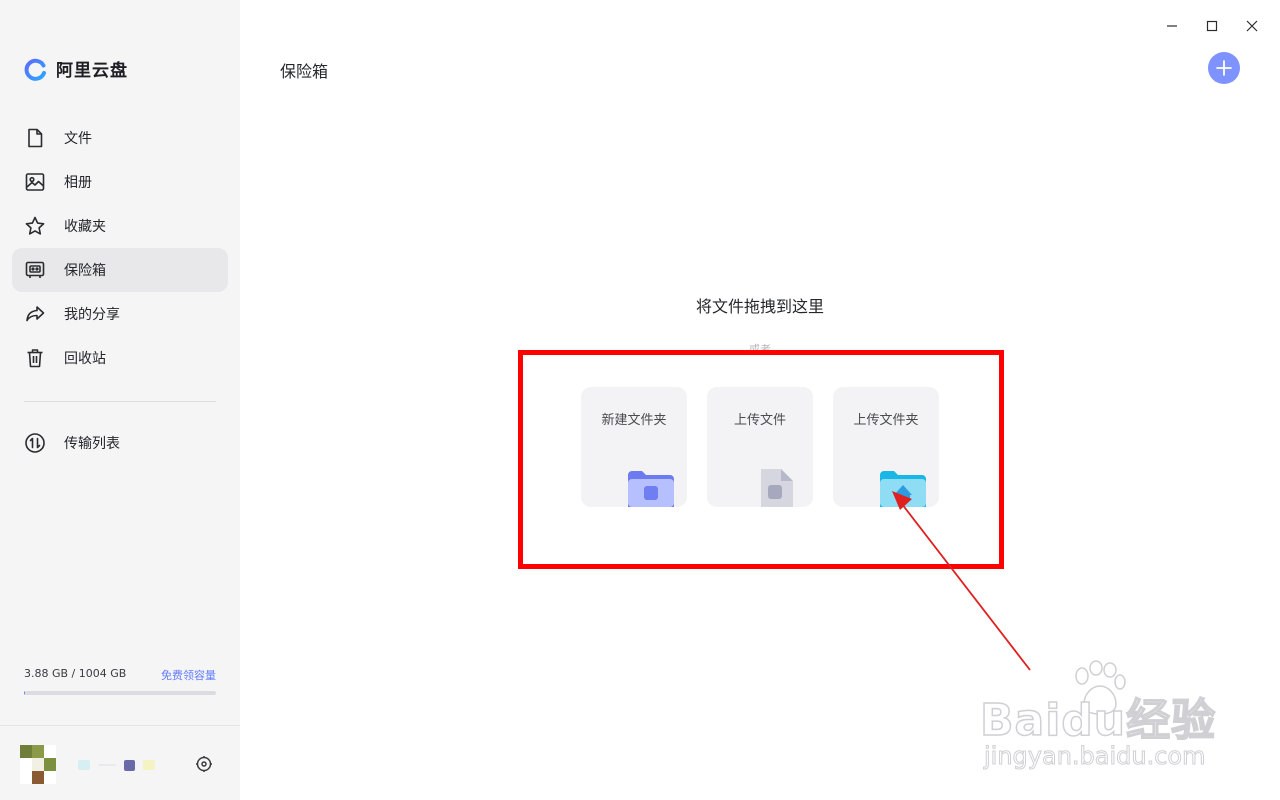 This screenshot has height=800, width=1280. What do you see at coordinates (85, 359) in the screenshot?
I see `sidebar-item-label: 回收站` at bounding box center [85, 359].